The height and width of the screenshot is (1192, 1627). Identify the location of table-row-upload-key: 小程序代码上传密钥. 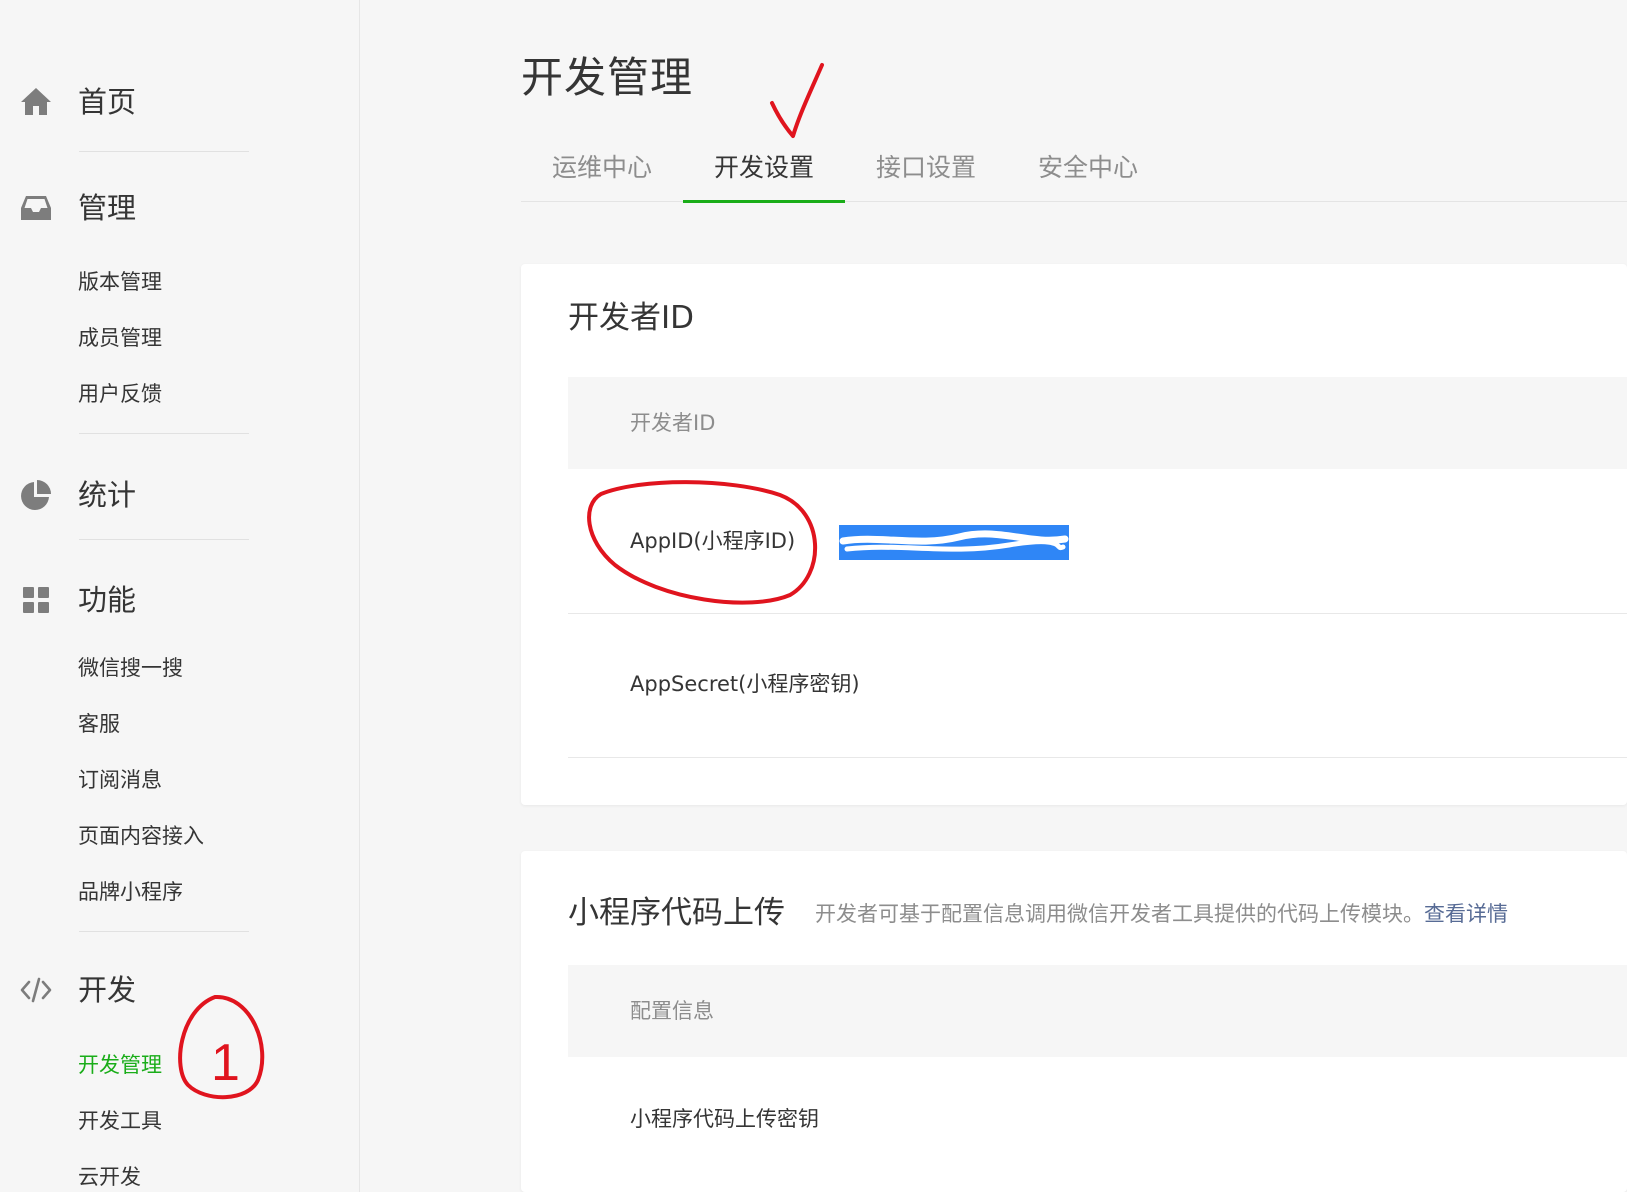
(1097, 1124).